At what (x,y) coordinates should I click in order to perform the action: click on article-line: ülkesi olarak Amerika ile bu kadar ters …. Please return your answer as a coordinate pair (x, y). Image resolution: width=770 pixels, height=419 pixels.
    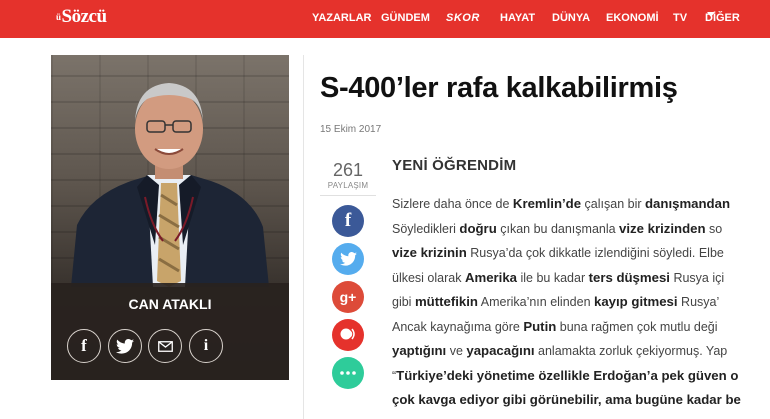
    Looking at the image, I should click on (581, 278).